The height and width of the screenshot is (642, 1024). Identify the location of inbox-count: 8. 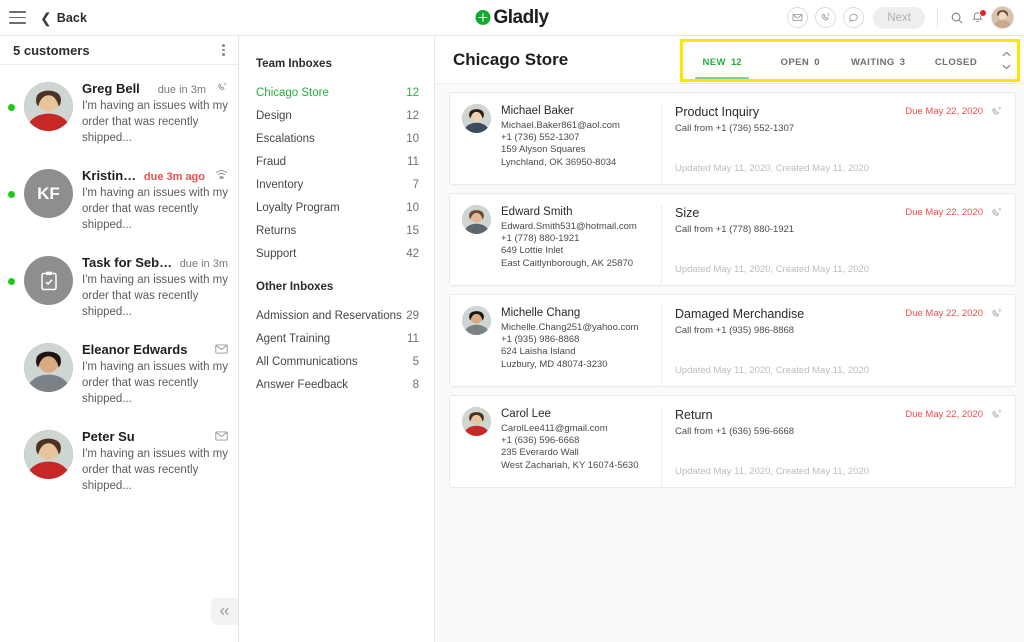
(415, 384).